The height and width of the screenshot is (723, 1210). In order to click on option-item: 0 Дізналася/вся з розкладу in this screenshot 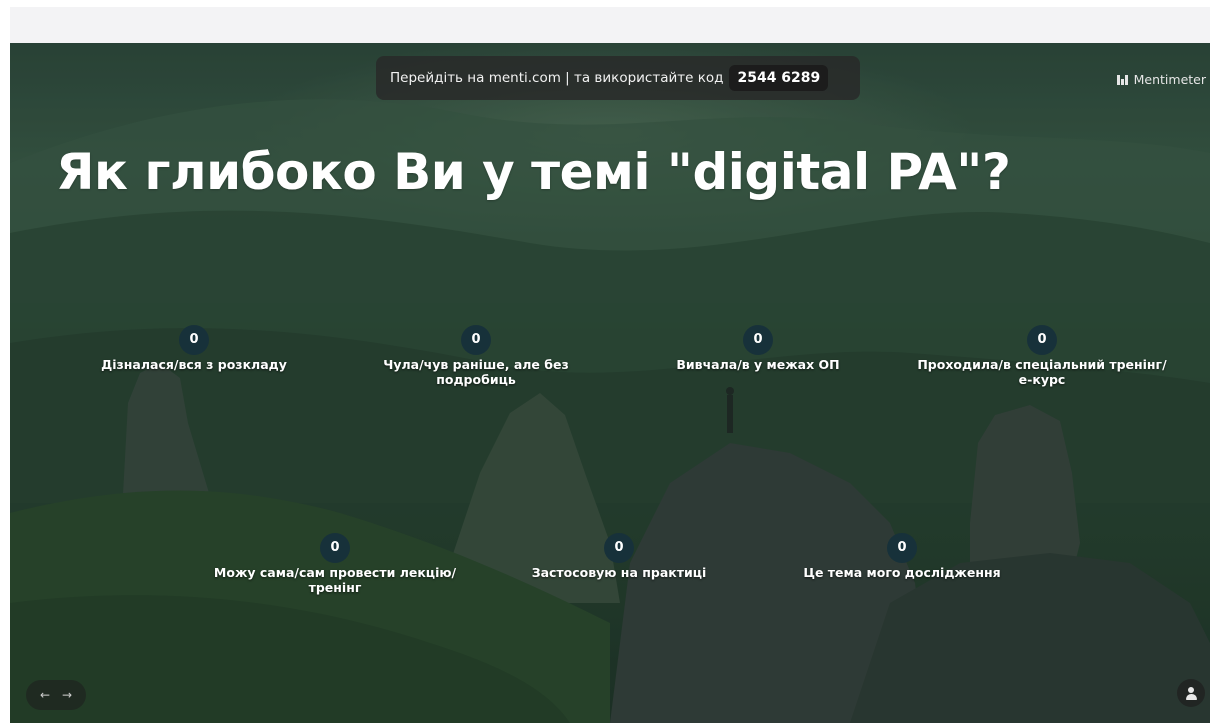, I will do `click(194, 348)`.